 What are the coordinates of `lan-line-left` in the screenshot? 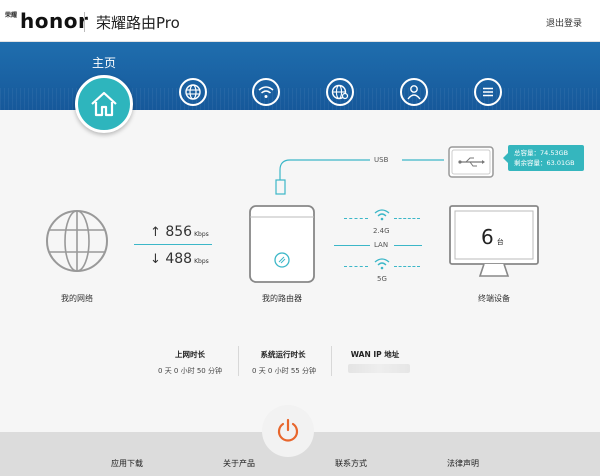 It's located at (352, 245).